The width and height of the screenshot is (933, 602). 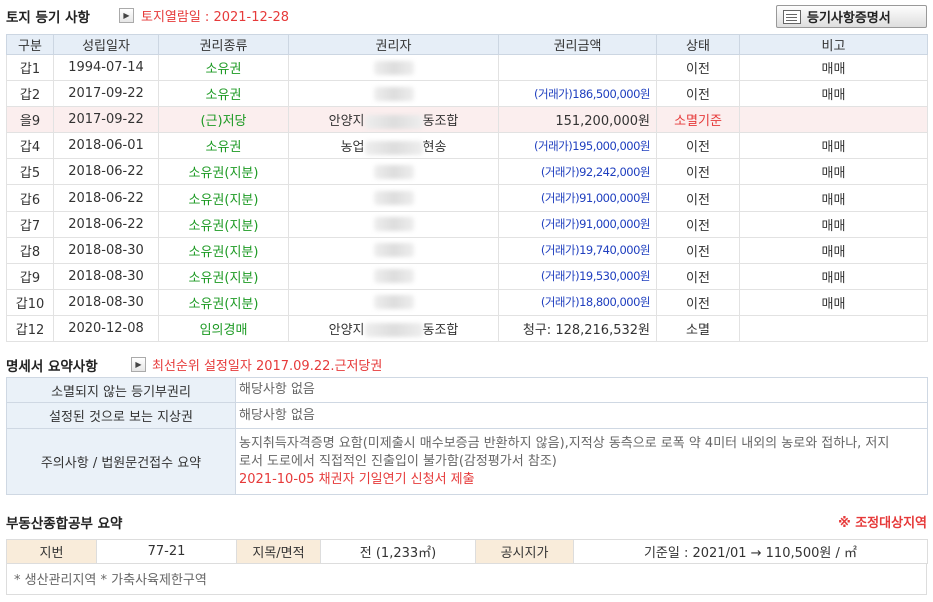 What do you see at coordinates (106, 44) in the screenshot?
I see `column-header: 성립일자` at bounding box center [106, 44].